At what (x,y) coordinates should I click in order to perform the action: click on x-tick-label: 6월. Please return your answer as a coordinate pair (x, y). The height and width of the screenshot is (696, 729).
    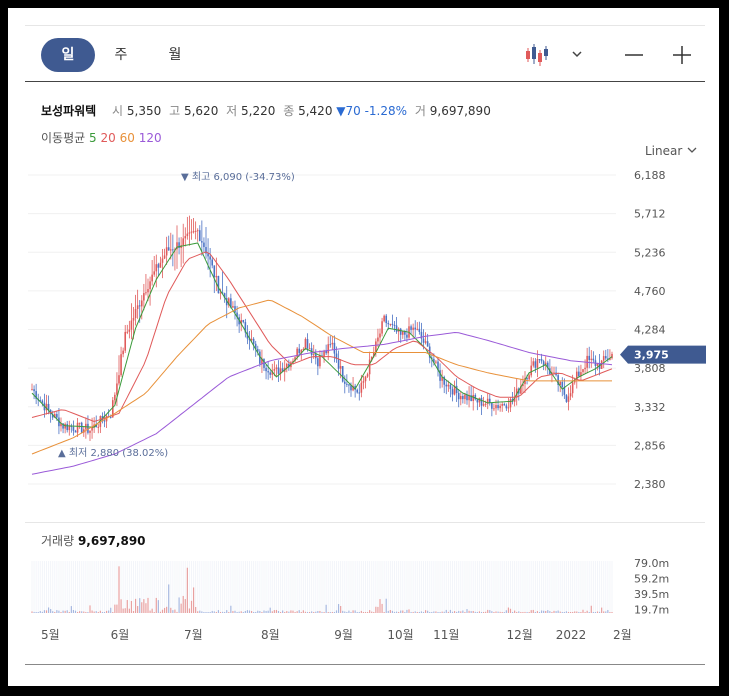
    Looking at the image, I should click on (120, 635).